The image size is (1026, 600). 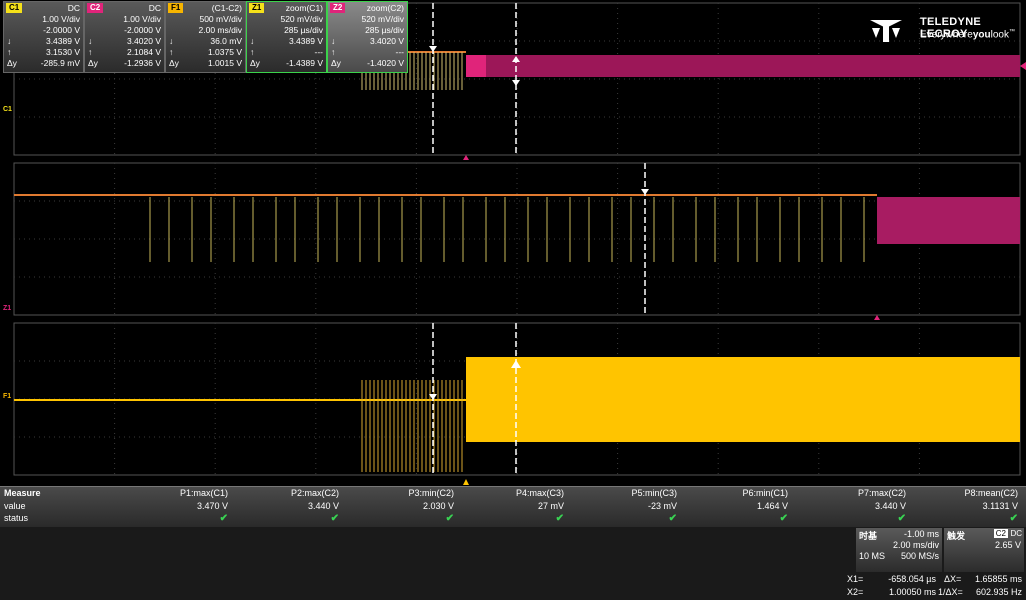 What do you see at coordinates (15, 506) in the screenshot?
I see `measure-value-label: value` at bounding box center [15, 506].